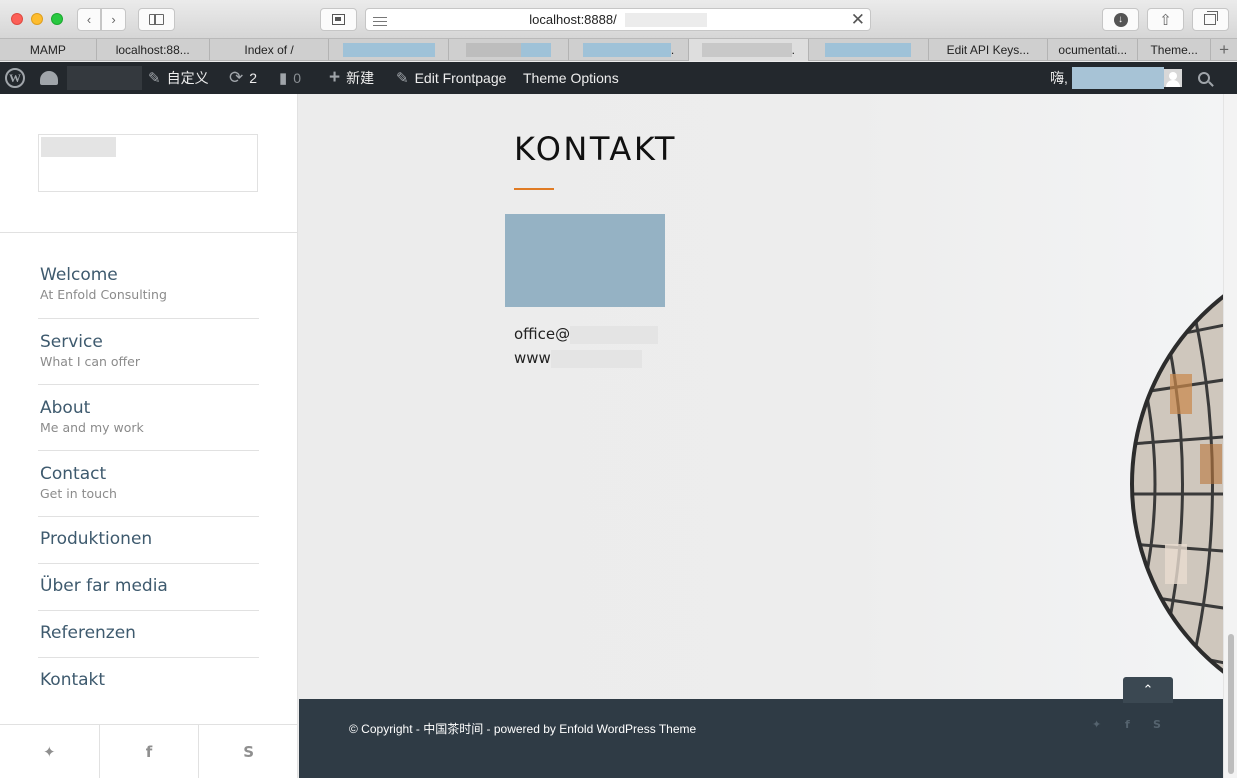 This screenshot has height=778, width=1237. Describe the element at coordinates (57, 19) in the screenshot. I see `zoom-window-button` at that location.